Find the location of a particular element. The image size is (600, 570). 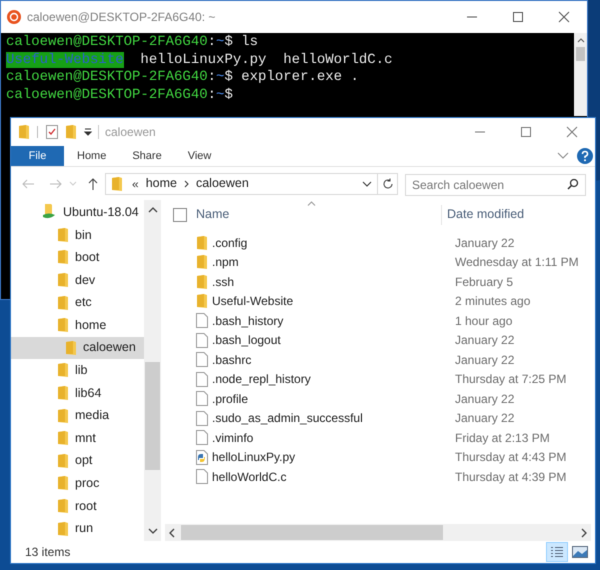

file-name: .ssh is located at coordinates (224, 282).